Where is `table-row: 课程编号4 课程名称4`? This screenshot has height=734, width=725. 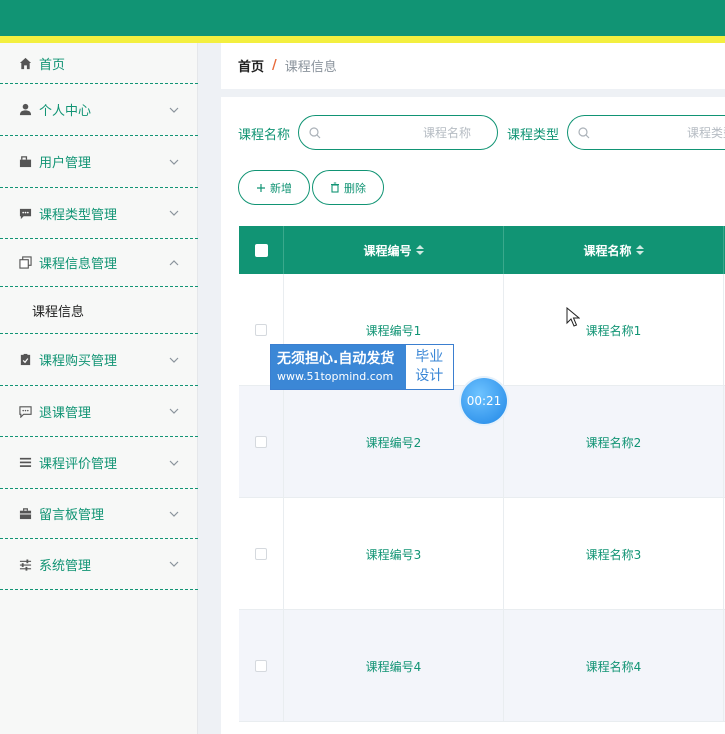 table-row: 课程编号4 课程名称4 is located at coordinates (482, 666).